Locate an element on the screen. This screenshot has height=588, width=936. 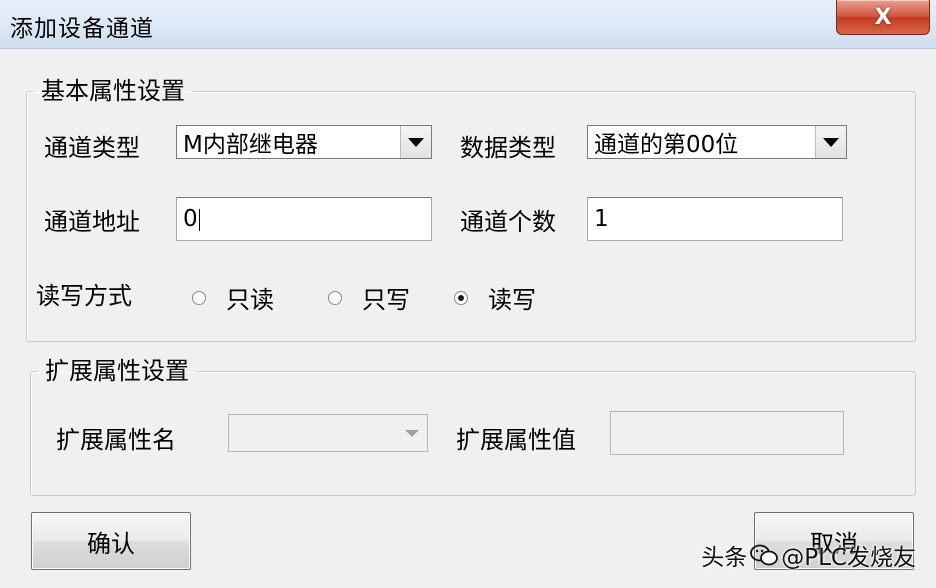
radio-read-only: 只读 is located at coordinates (233, 297).